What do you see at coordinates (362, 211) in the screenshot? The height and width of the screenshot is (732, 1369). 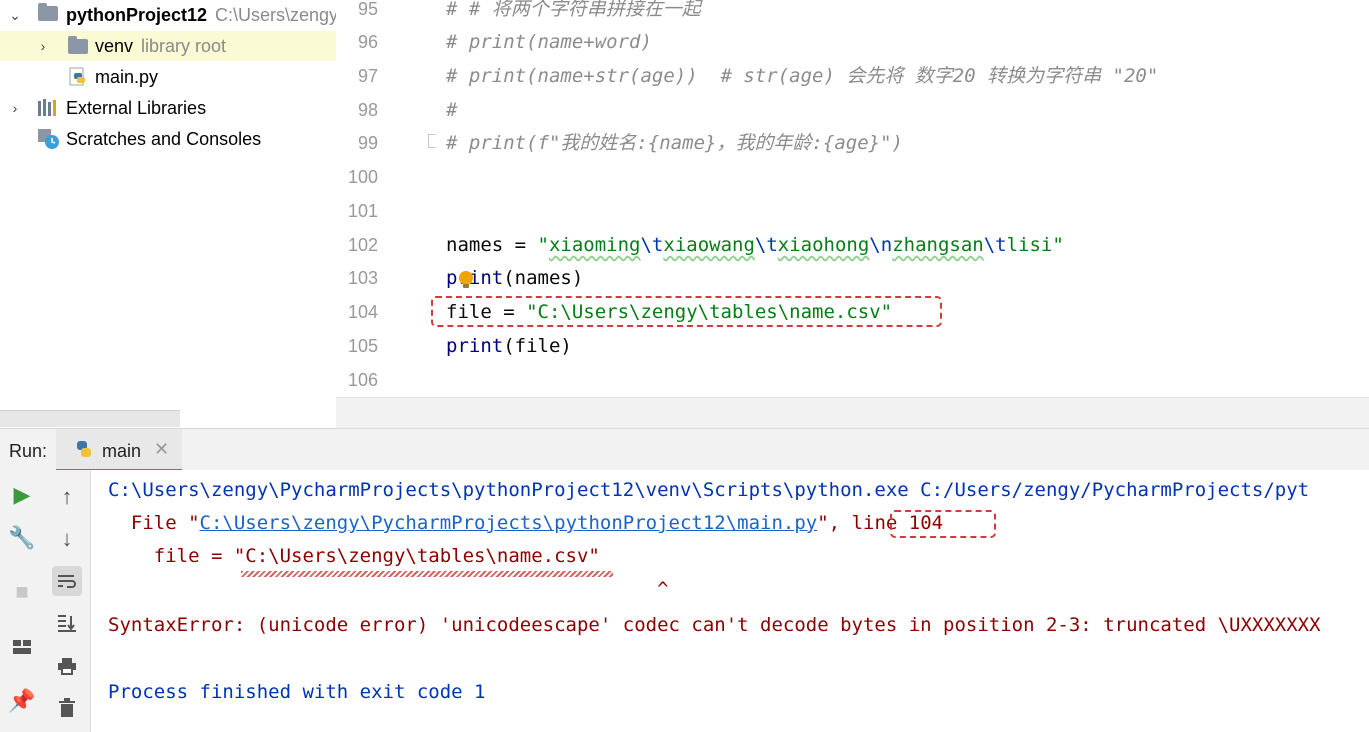 I see `line-number: 101` at bounding box center [362, 211].